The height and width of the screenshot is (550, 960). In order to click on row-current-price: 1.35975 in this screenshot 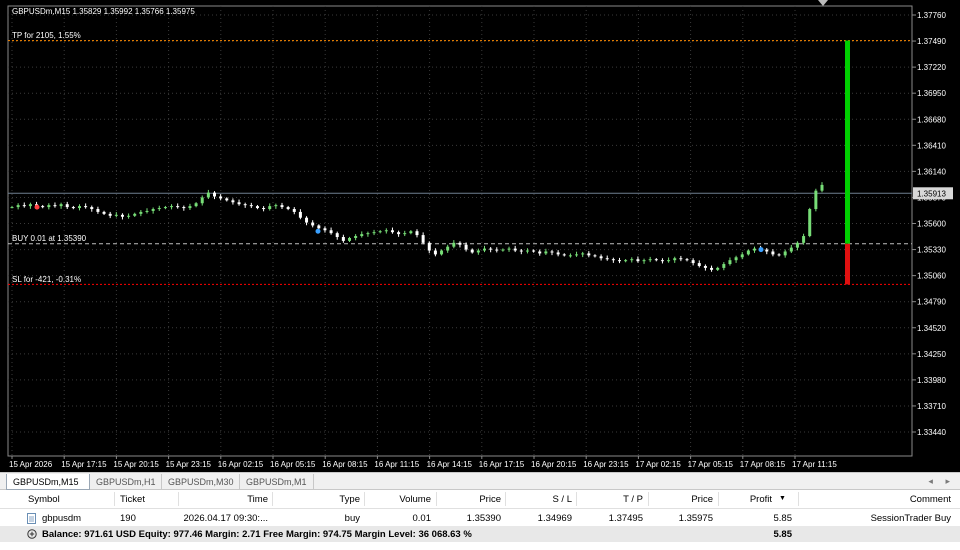, I will do `click(695, 518)`.